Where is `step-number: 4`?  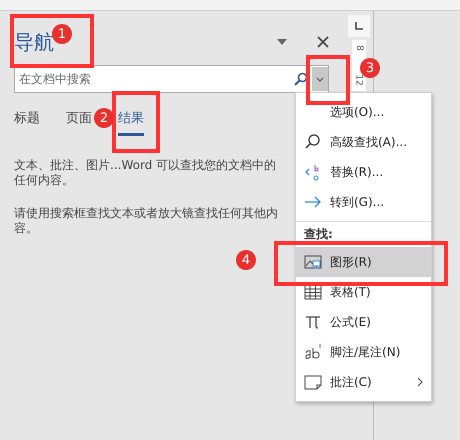
step-number: 4 is located at coordinates (246, 260).